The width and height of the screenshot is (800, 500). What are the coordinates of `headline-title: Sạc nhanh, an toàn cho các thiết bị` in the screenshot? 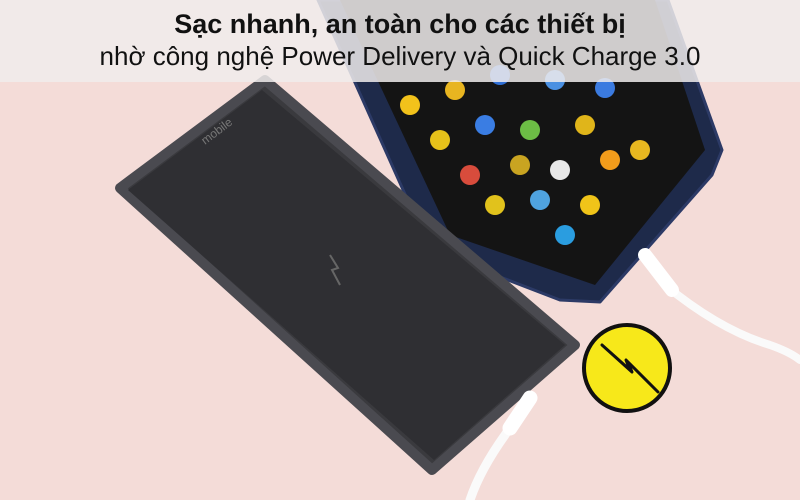 It's located at (400, 24).